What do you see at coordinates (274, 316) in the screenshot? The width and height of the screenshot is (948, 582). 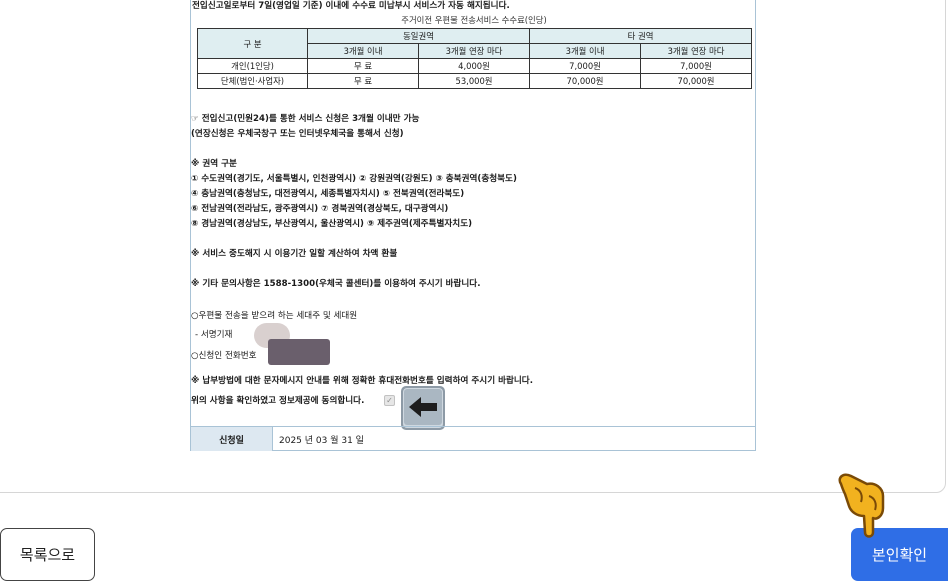 I see `target-line: ○우편물 전송을 받으려 하는 세대주 및 세대원` at bounding box center [274, 316].